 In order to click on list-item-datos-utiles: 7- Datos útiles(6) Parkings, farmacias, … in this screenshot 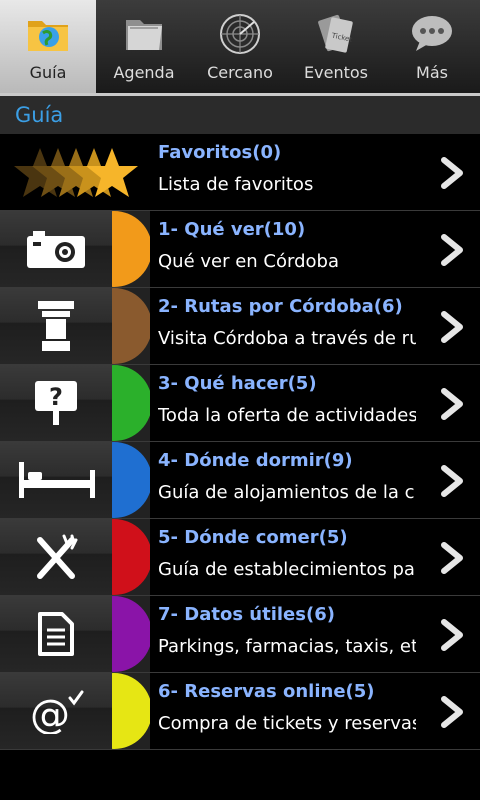, I will do `click(240, 634)`.